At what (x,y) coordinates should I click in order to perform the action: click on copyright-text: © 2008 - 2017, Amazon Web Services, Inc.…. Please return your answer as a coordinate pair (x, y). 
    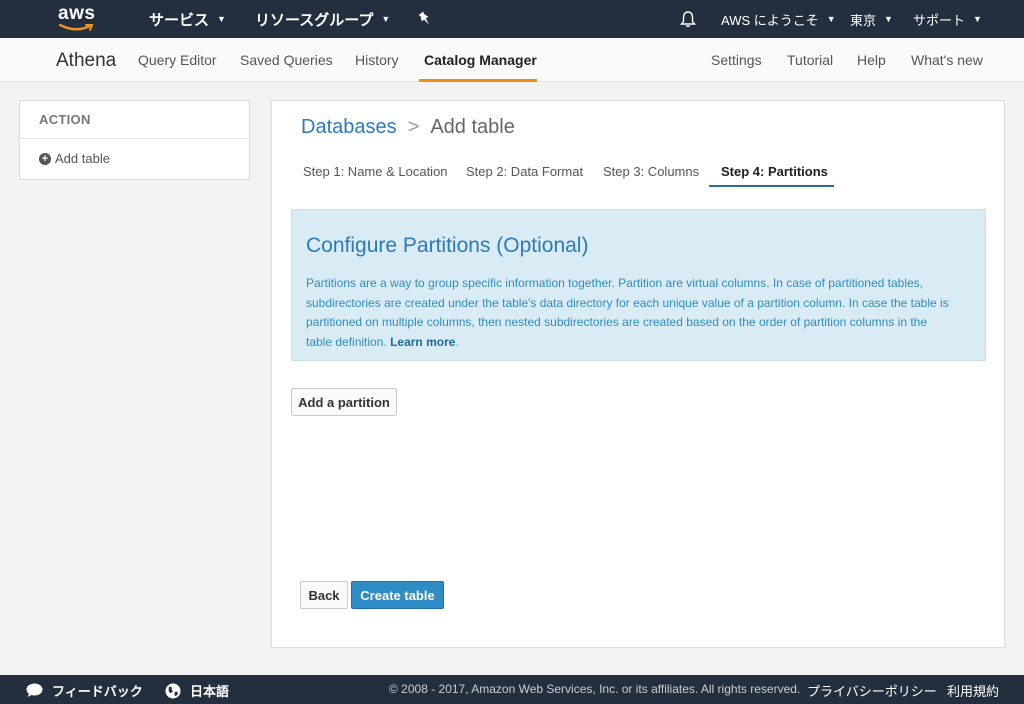
    Looking at the image, I should click on (595, 689).